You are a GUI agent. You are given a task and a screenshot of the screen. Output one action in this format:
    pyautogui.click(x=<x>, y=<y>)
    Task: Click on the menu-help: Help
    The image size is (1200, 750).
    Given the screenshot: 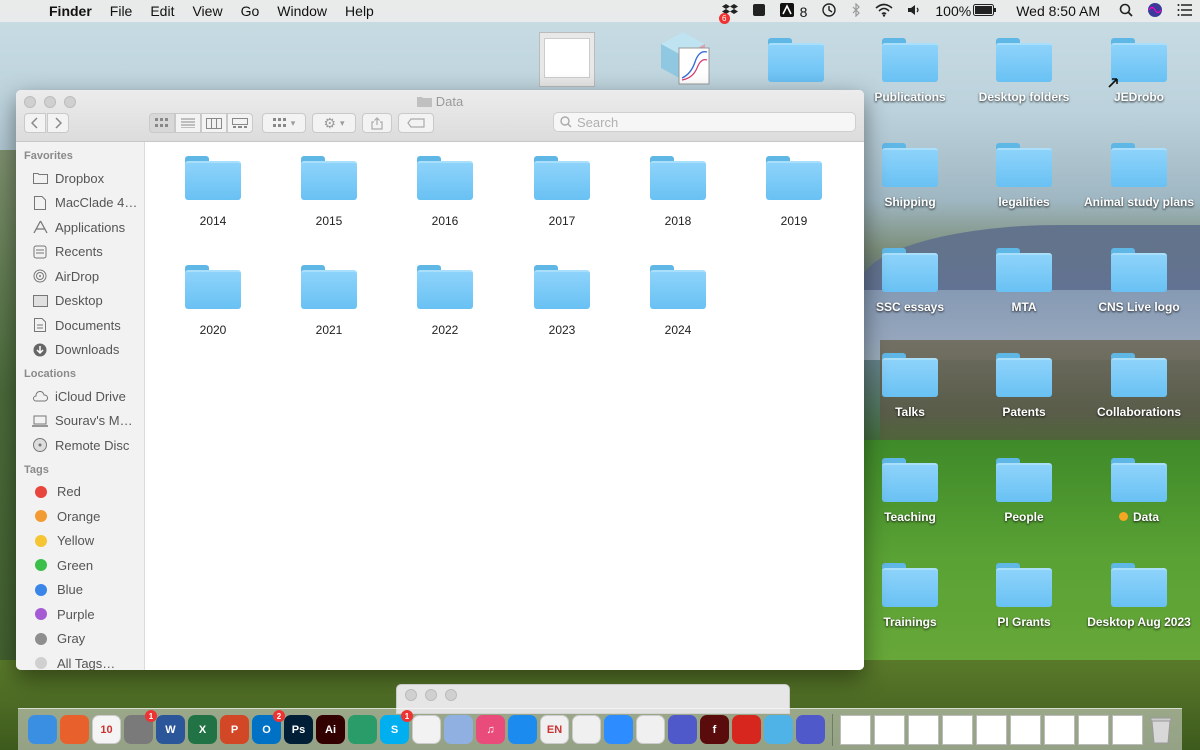 What is the action you would take?
    pyautogui.click(x=359, y=11)
    